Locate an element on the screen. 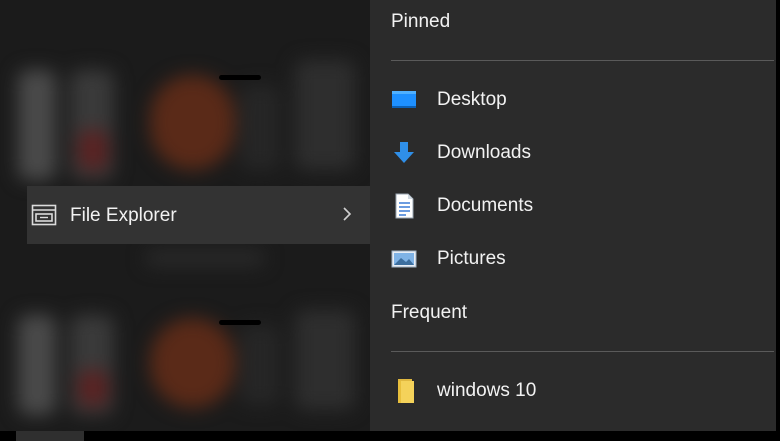 The width and height of the screenshot is (780, 441). frequent-divider is located at coordinates (582, 351).